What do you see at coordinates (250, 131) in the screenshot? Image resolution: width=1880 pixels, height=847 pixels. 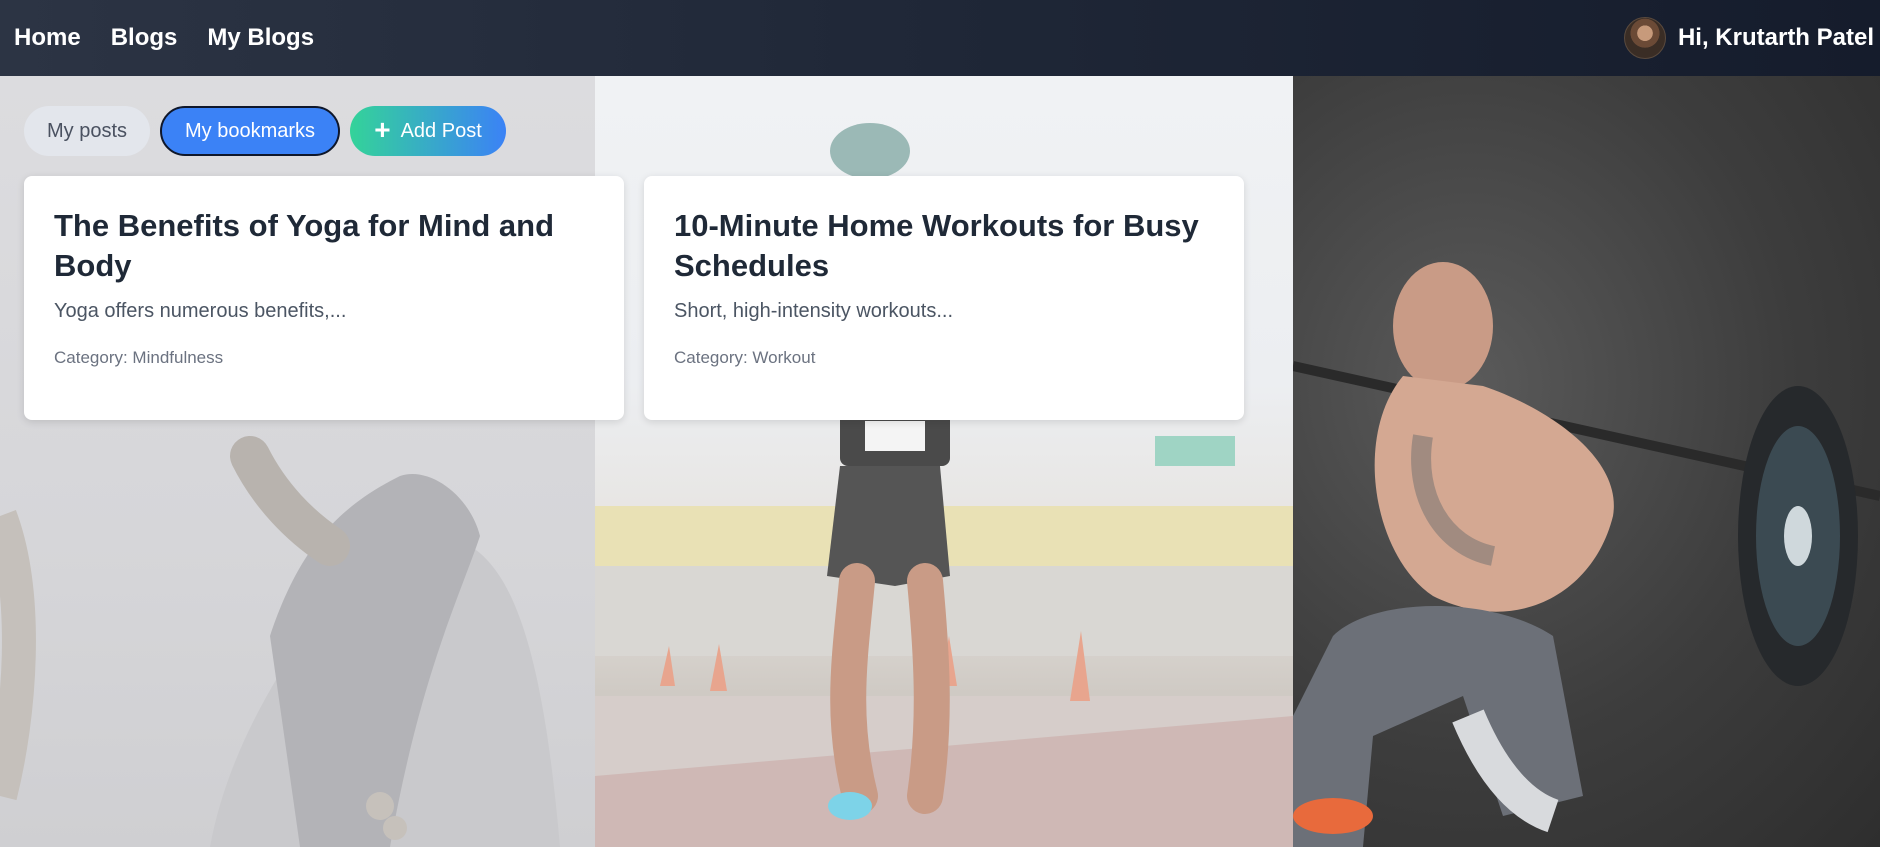 I see `my-bookmarks-button: My bookmarks` at bounding box center [250, 131].